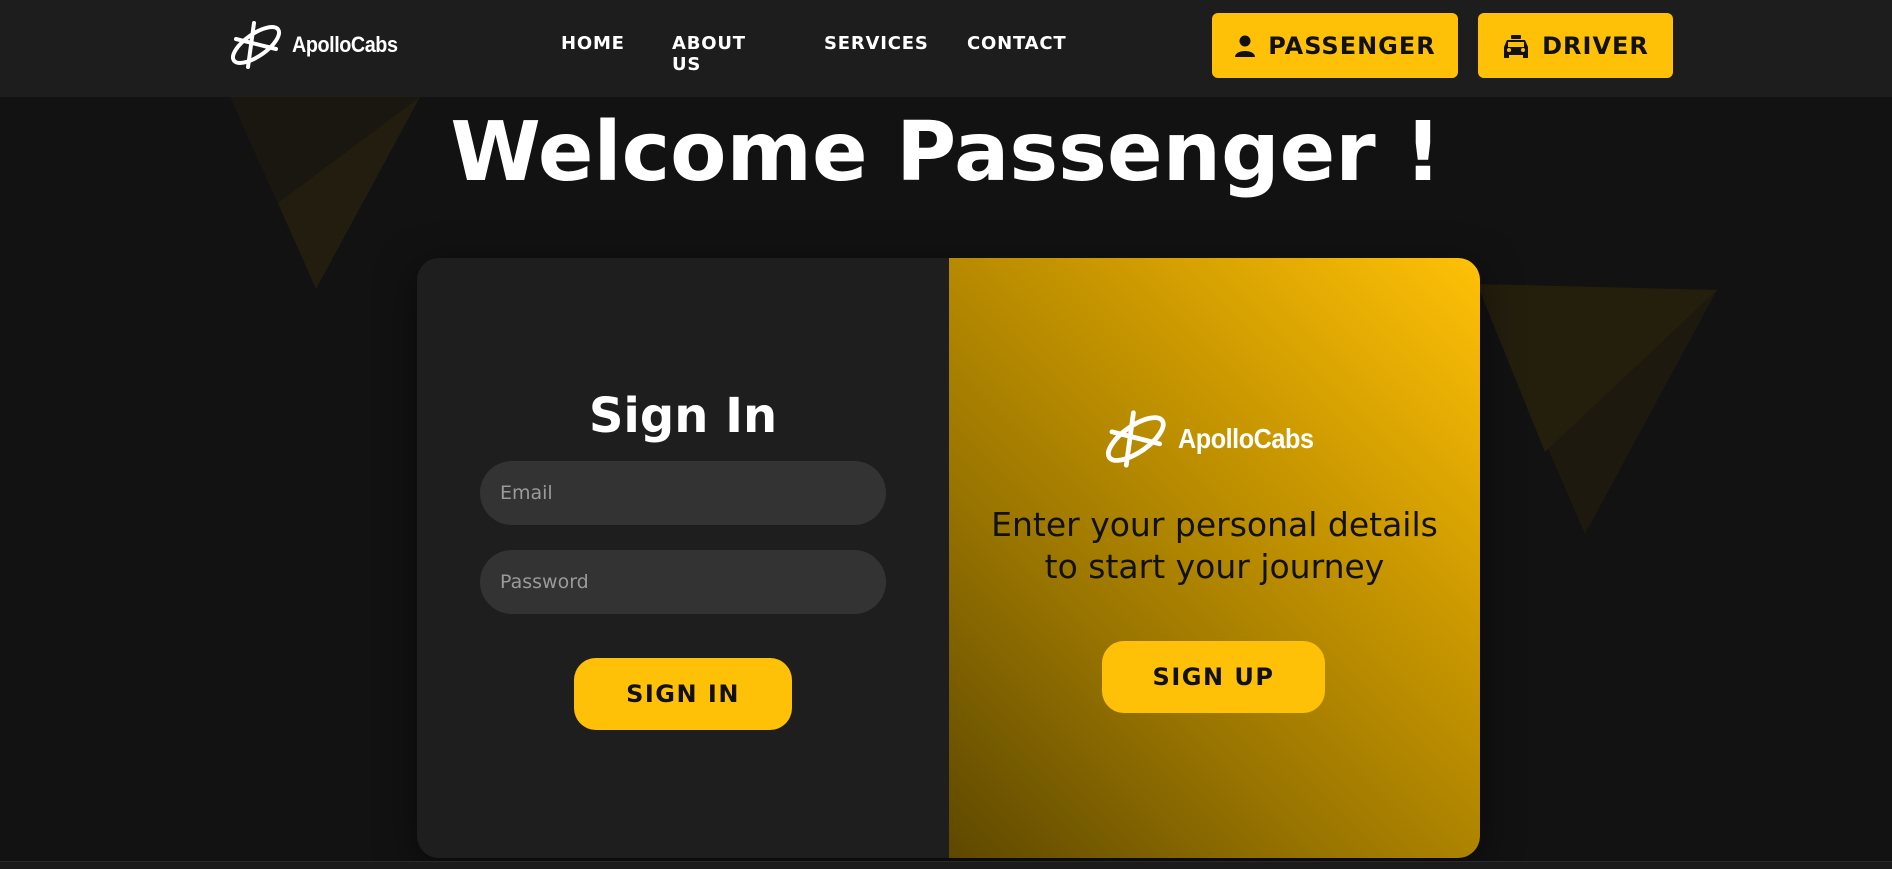 This screenshot has width=1892, height=869. I want to click on brand-logo: ApolloCabs, so click(317, 45).